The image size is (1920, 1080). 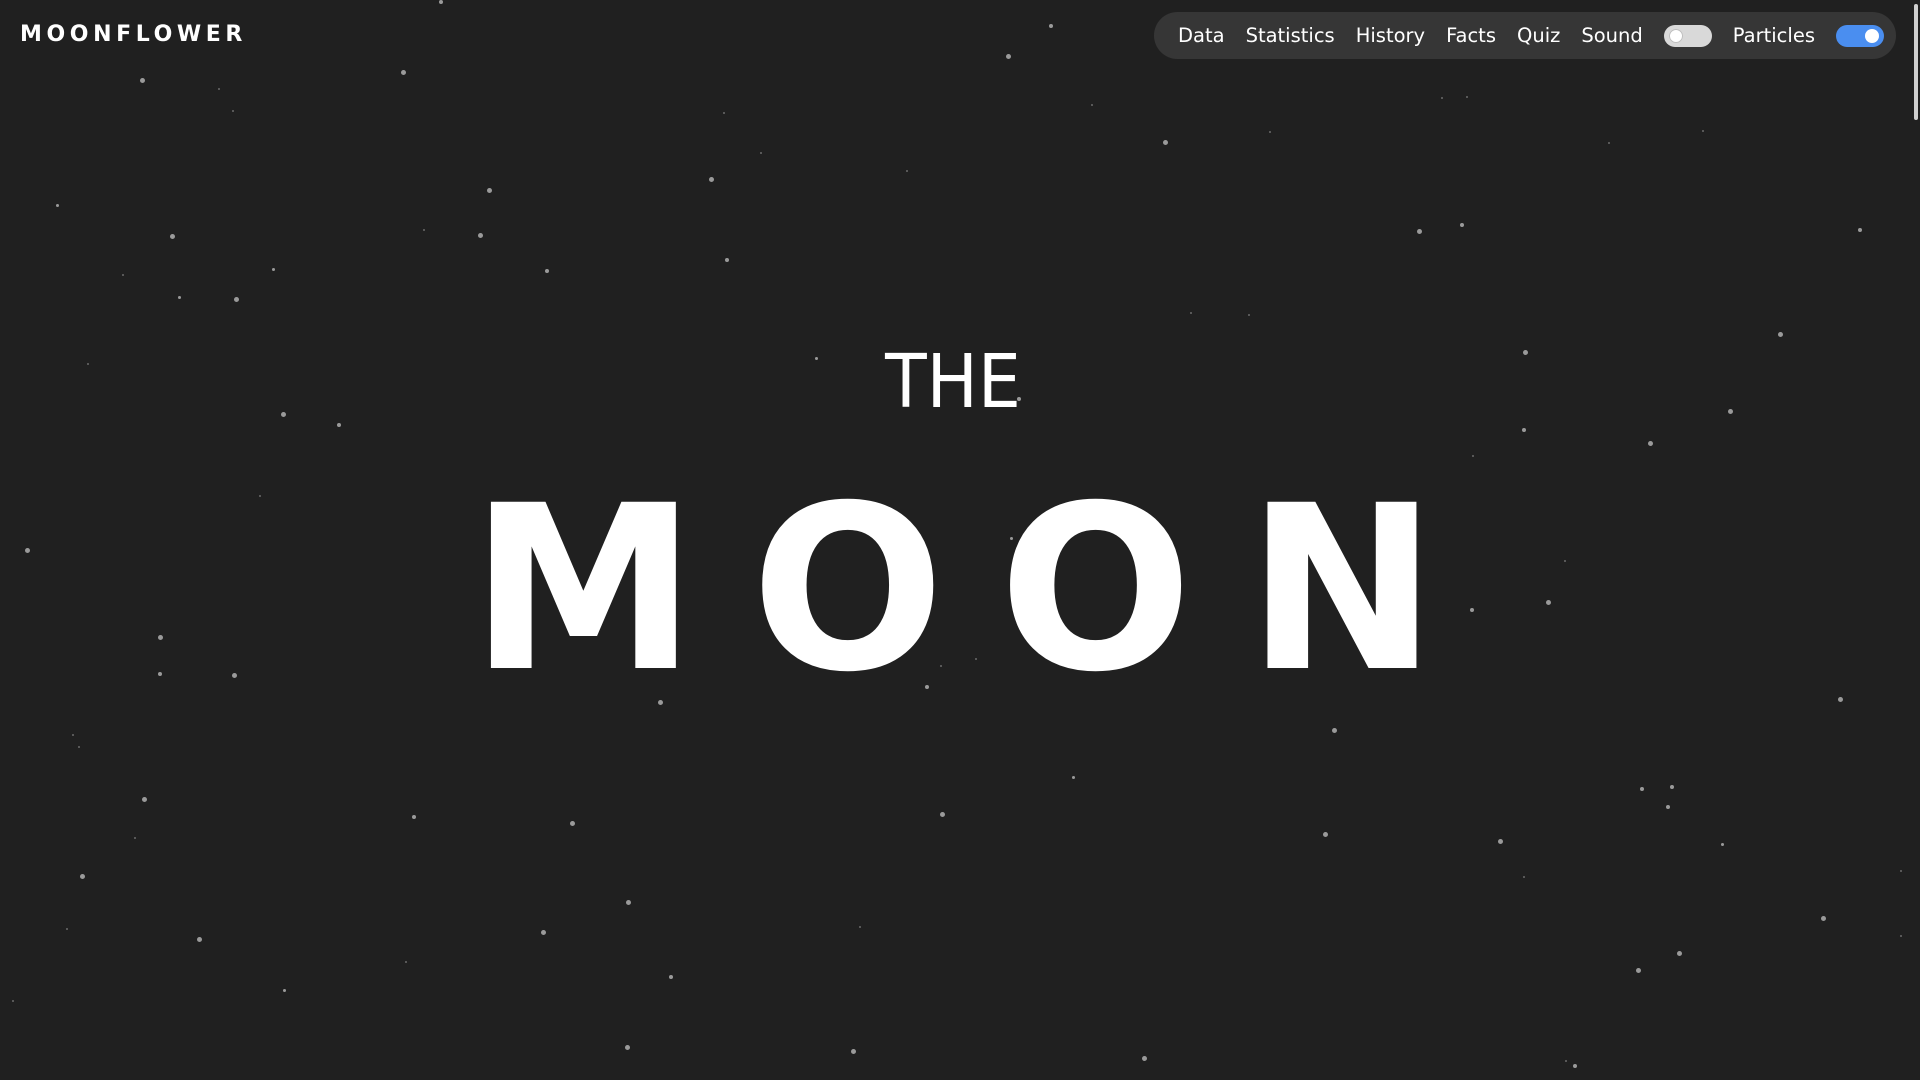 I want to click on hero-kicker: THE, so click(x=953, y=382).